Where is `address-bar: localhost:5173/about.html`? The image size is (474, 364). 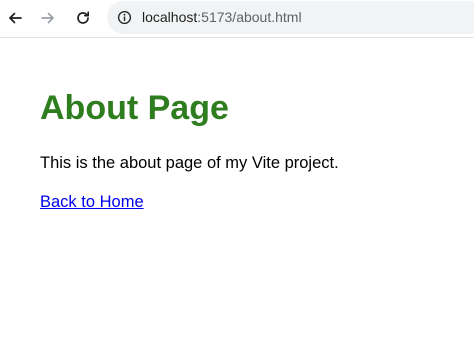 address-bar: localhost:5173/about.html is located at coordinates (290, 17).